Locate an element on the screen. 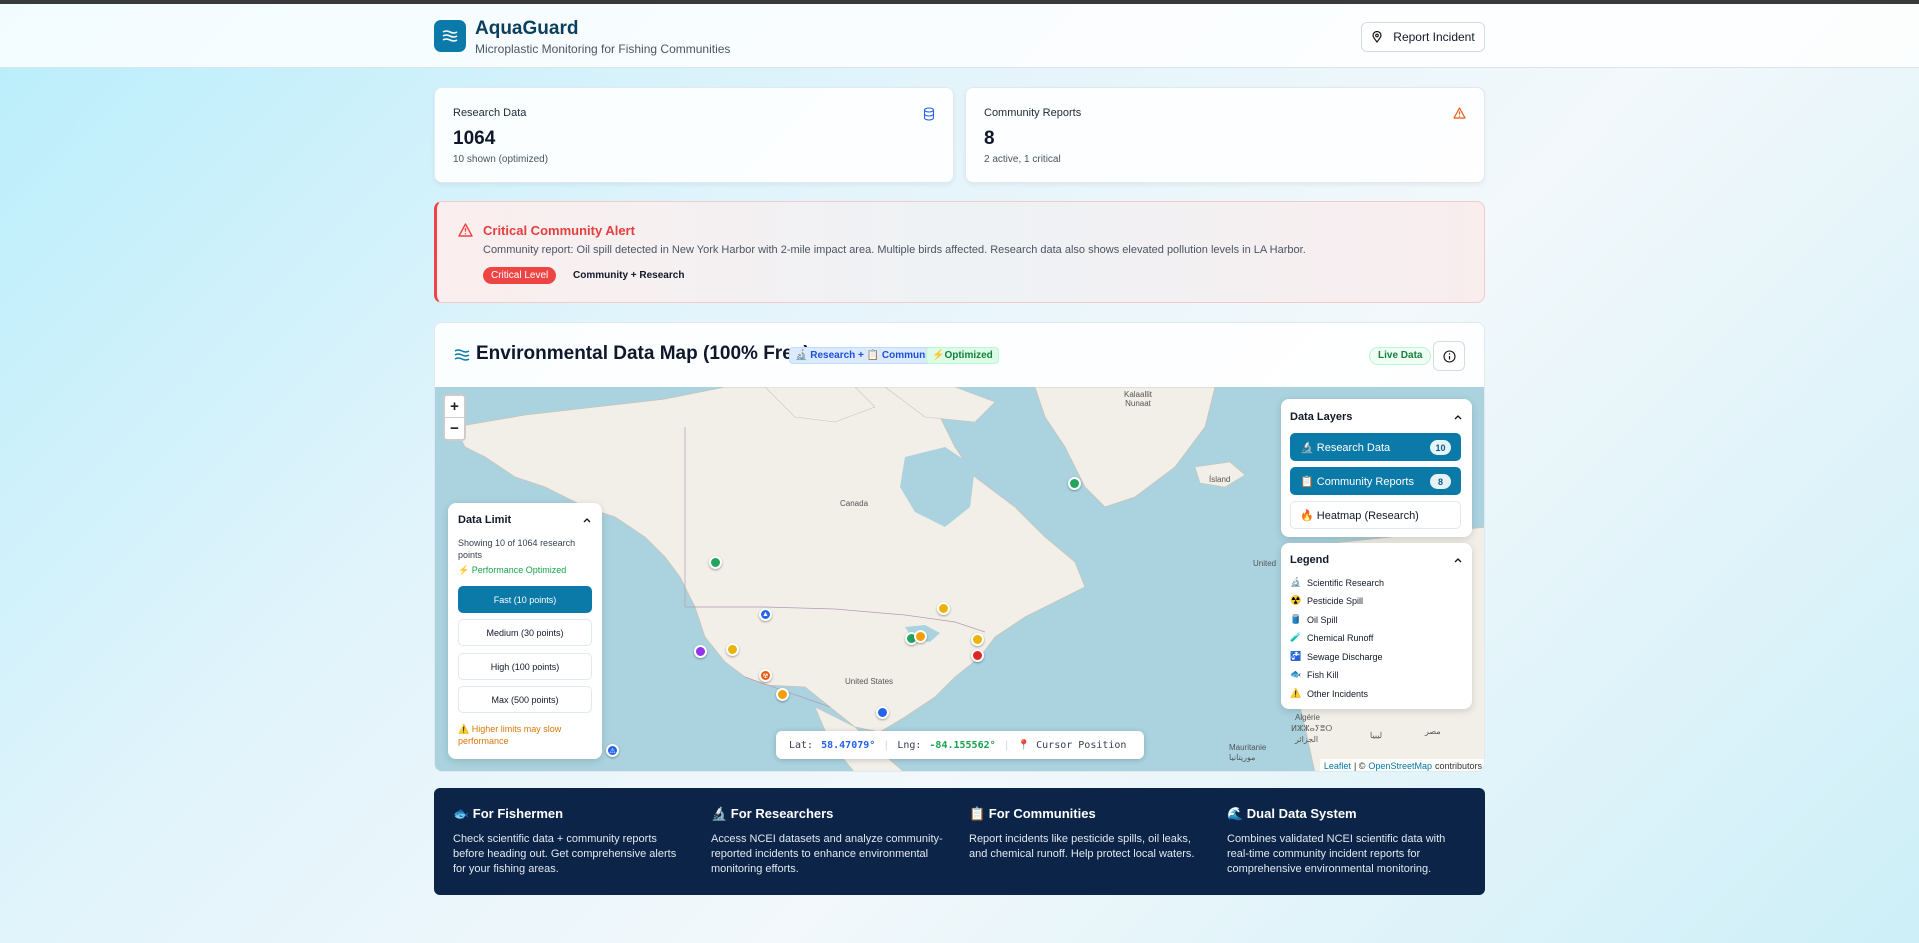 Image resolution: width=1919 pixels, height=943 pixels. layer-research-toggle: 🔬 Research Data 10 is located at coordinates (1375, 447).